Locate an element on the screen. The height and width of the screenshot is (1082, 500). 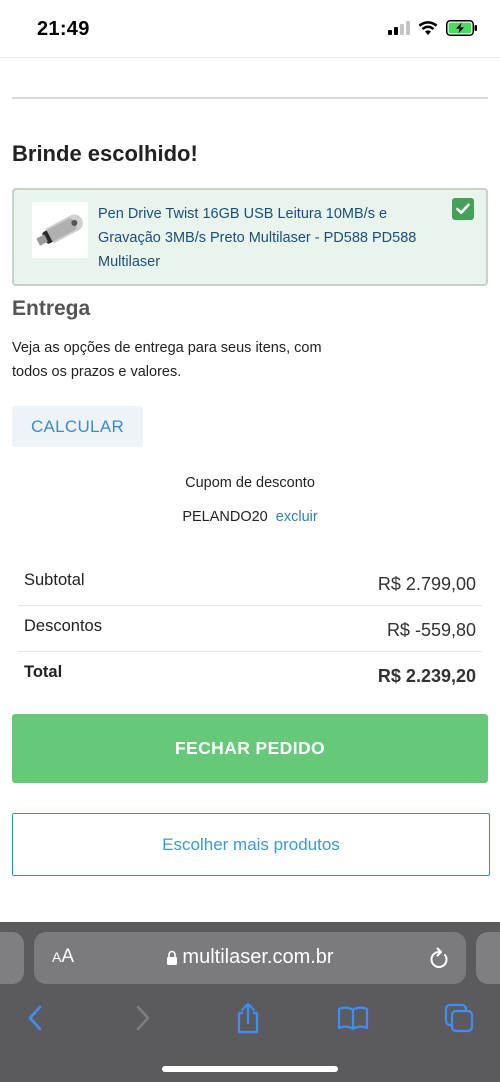
battery-charging-icon is located at coordinates (461, 28).